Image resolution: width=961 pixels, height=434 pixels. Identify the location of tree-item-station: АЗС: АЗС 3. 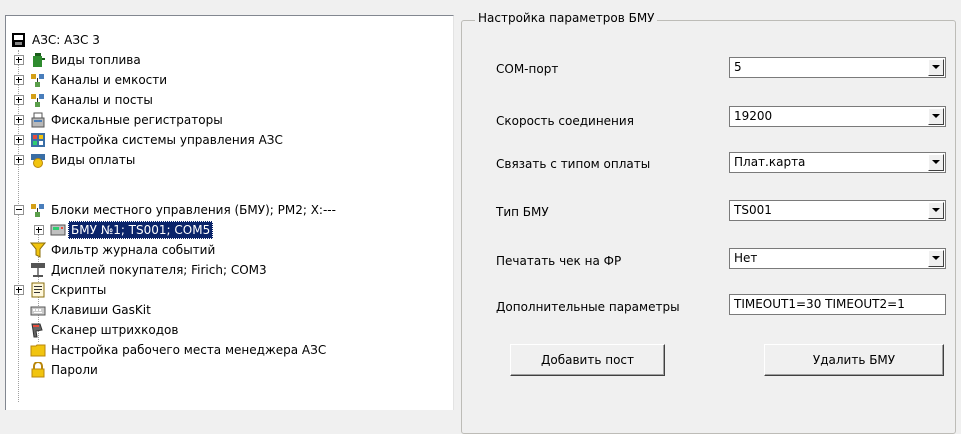
(226, 40).